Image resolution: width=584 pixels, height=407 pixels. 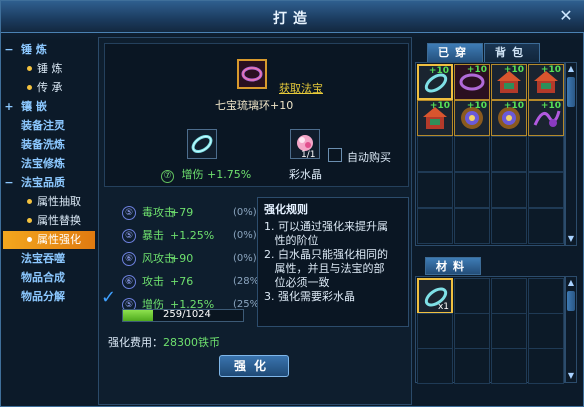 What do you see at coordinates (49, 221) in the screenshot?
I see `sidebar-item: 属性替换` at bounding box center [49, 221].